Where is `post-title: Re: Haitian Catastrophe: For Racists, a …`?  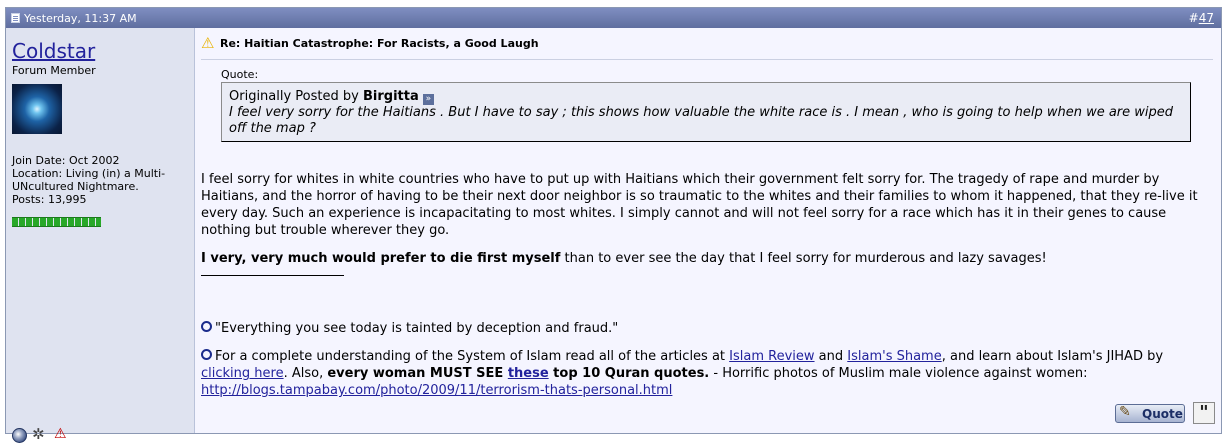
post-title: Re: Haitian Catastrophe: For Racists, a … is located at coordinates (379, 43).